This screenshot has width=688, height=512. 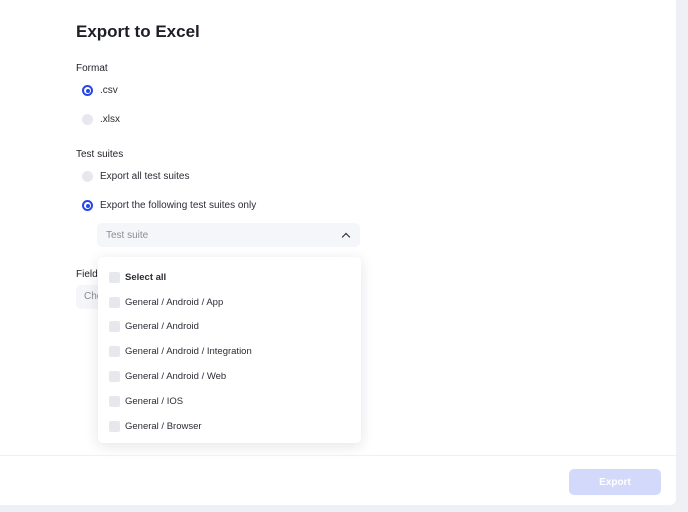 What do you see at coordinates (127, 235) in the screenshot?
I see `select-placeholder: Test suite` at bounding box center [127, 235].